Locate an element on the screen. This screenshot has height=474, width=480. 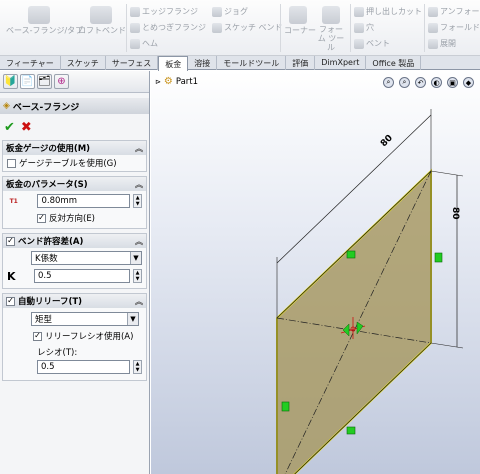
ribbon-separator is located at coordinates (424, 28).